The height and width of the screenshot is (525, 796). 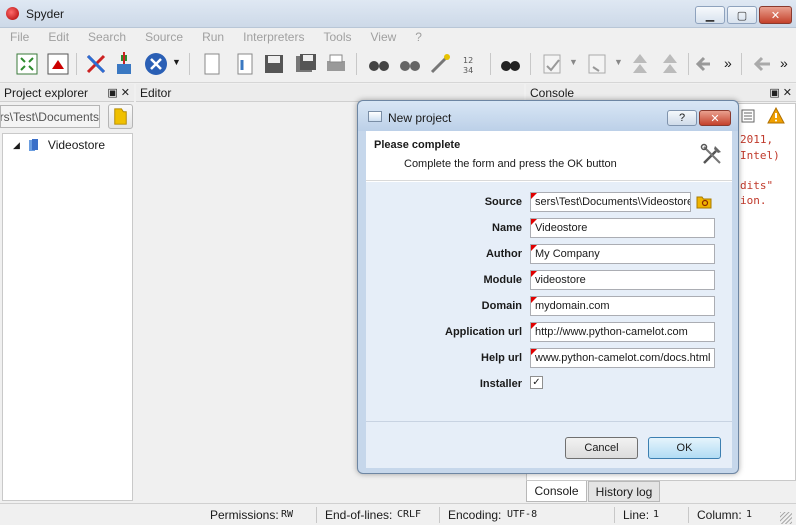 I want to click on main-toolbar: ▼ 12 34 ▼ ▼ » », so click(x=398, y=65).